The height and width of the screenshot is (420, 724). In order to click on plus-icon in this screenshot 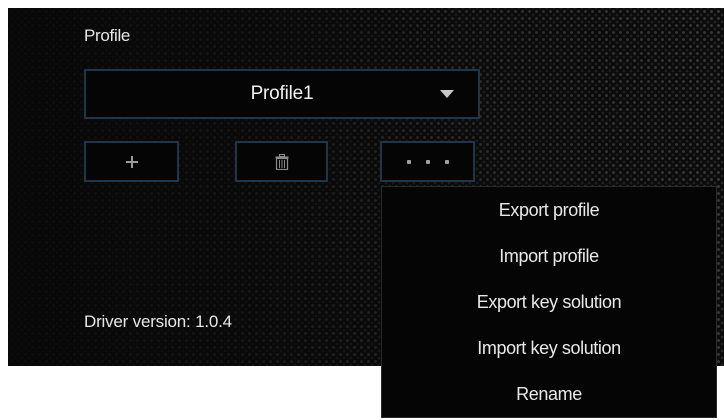, I will do `click(131, 161)`.